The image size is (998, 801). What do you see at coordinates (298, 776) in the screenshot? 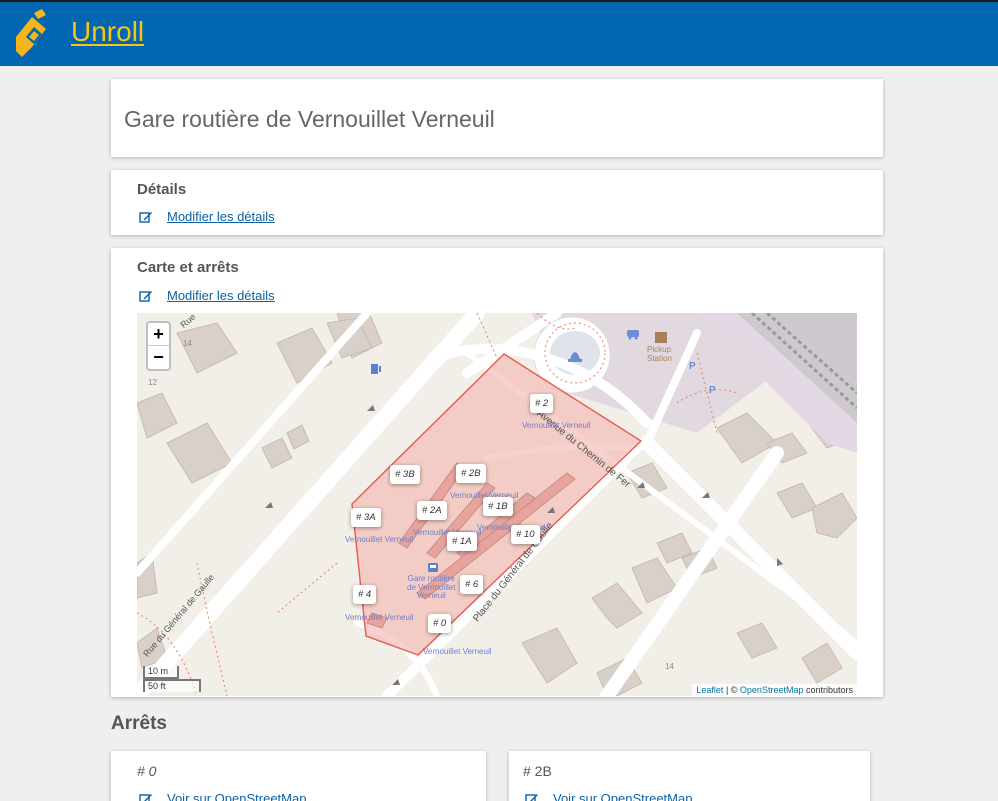
I see `stop-card-0: # 0 Voir sur OpenStreetMap` at bounding box center [298, 776].